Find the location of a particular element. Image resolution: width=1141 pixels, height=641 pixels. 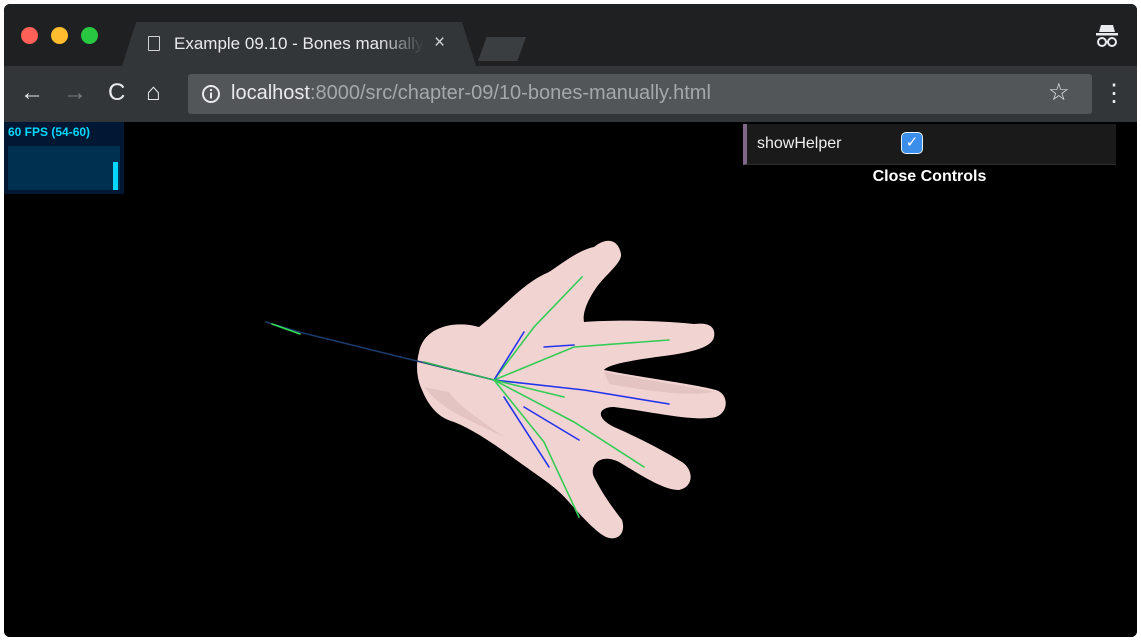

incognito-icon is located at coordinates (1107, 36).